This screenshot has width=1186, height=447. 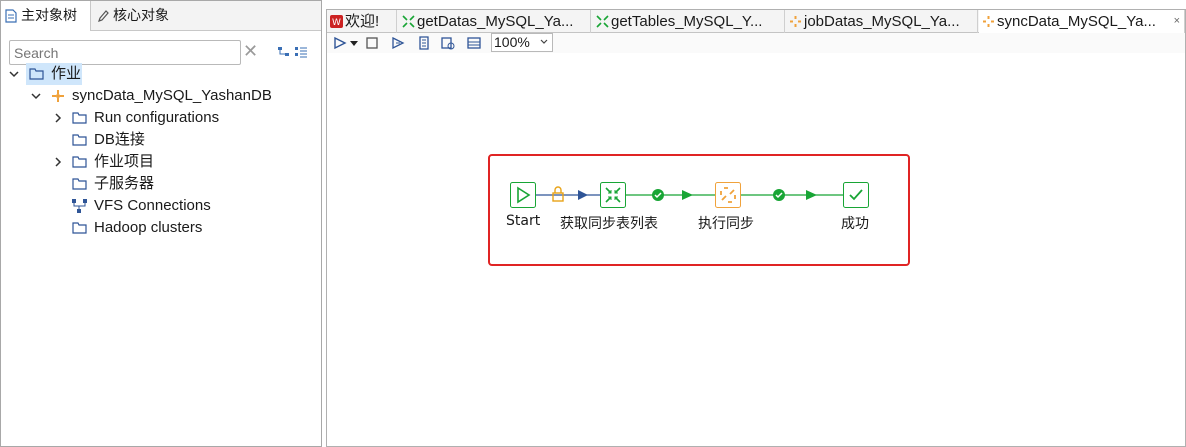 I want to click on tab-label: 欢迎!, so click(x=362, y=21).